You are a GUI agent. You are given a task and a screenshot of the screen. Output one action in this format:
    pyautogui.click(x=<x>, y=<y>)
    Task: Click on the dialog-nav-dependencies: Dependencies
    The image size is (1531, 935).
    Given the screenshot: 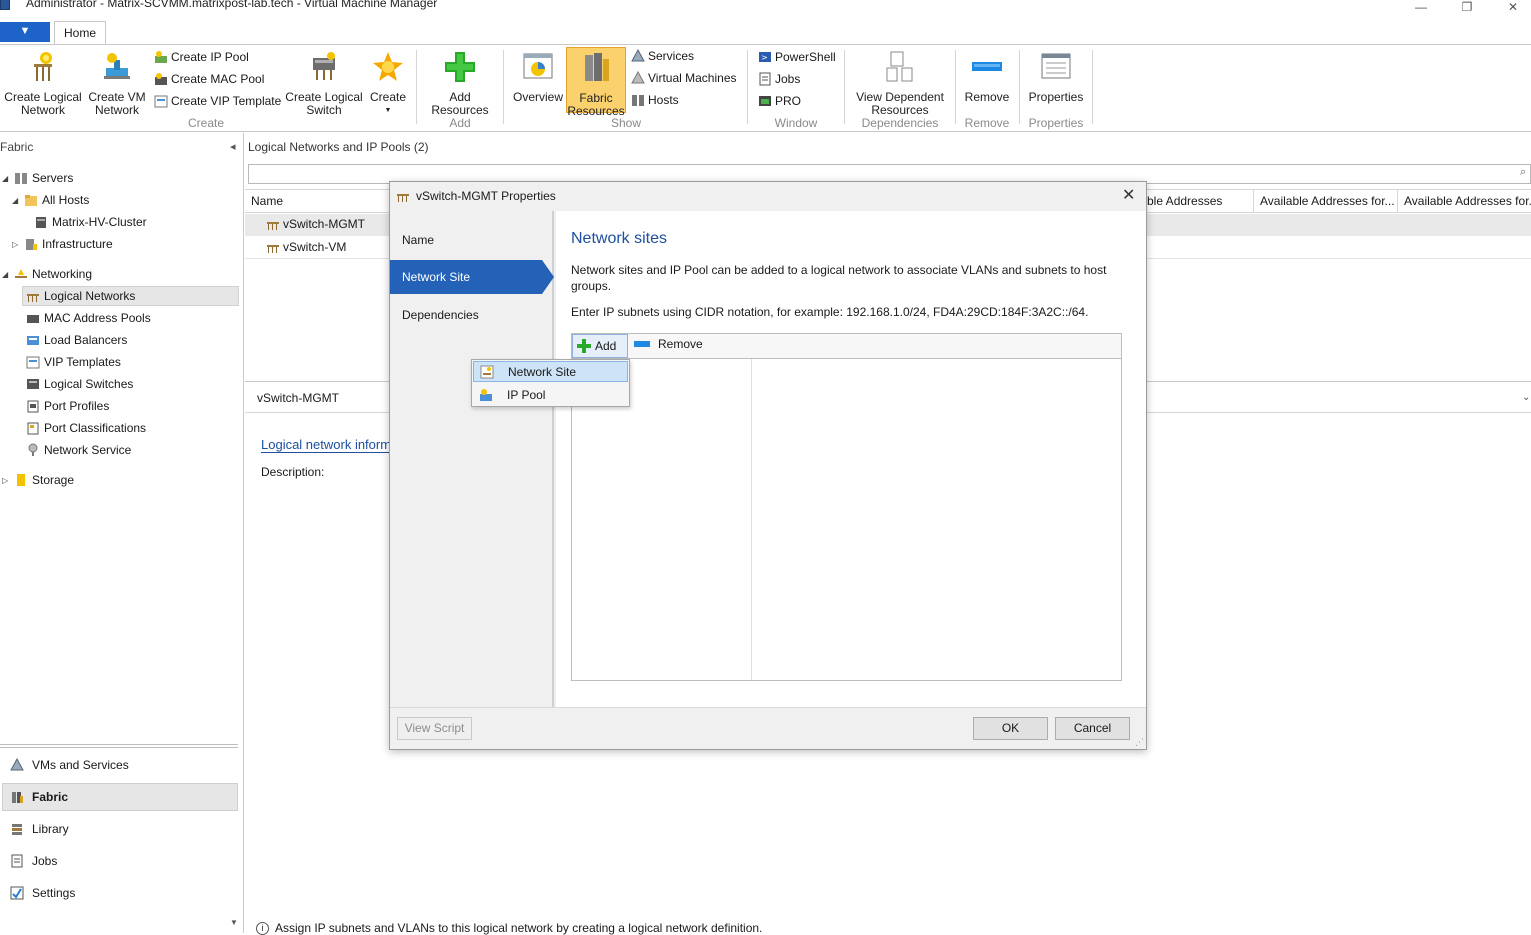 What is the action you would take?
    pyautogui.click(x=472, y=315)
    